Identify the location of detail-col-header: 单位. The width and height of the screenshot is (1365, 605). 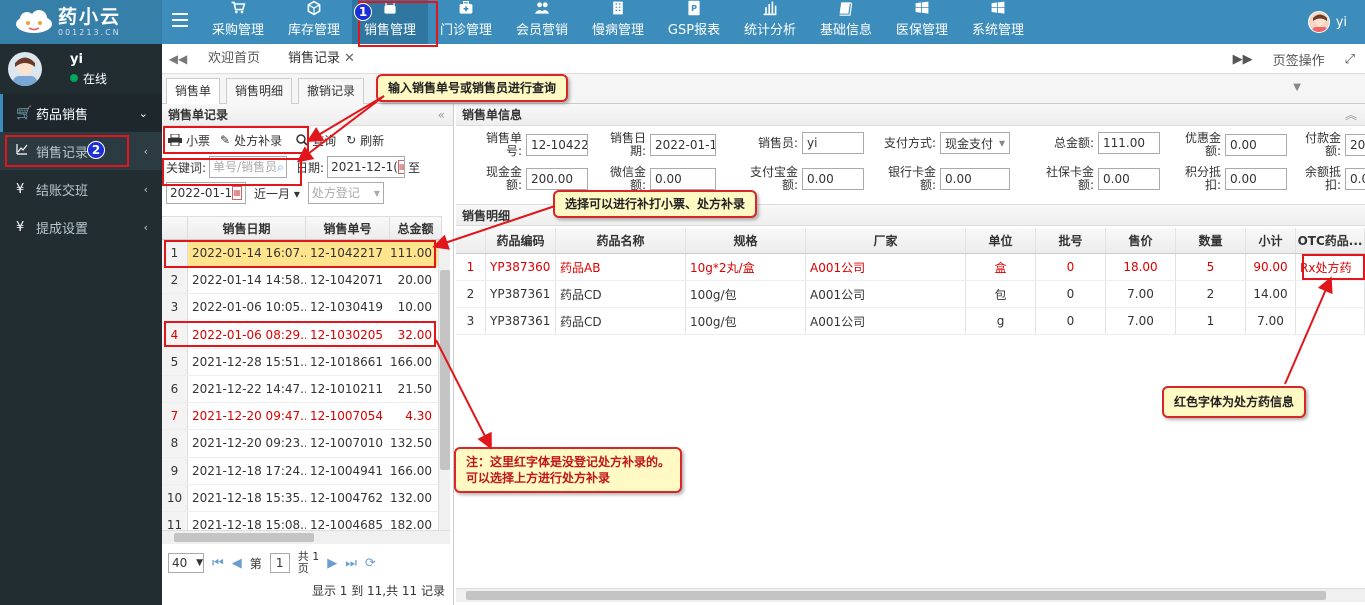
(1001, 240).